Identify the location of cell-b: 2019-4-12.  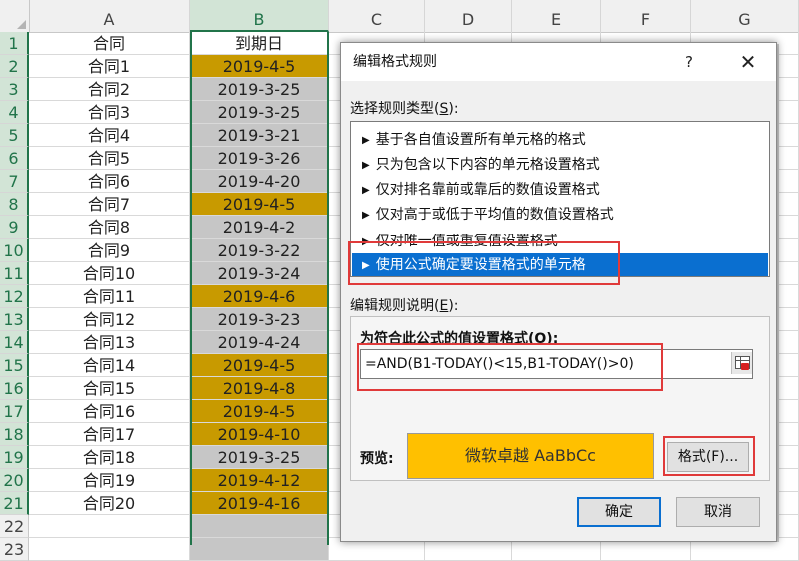
(259, 480).